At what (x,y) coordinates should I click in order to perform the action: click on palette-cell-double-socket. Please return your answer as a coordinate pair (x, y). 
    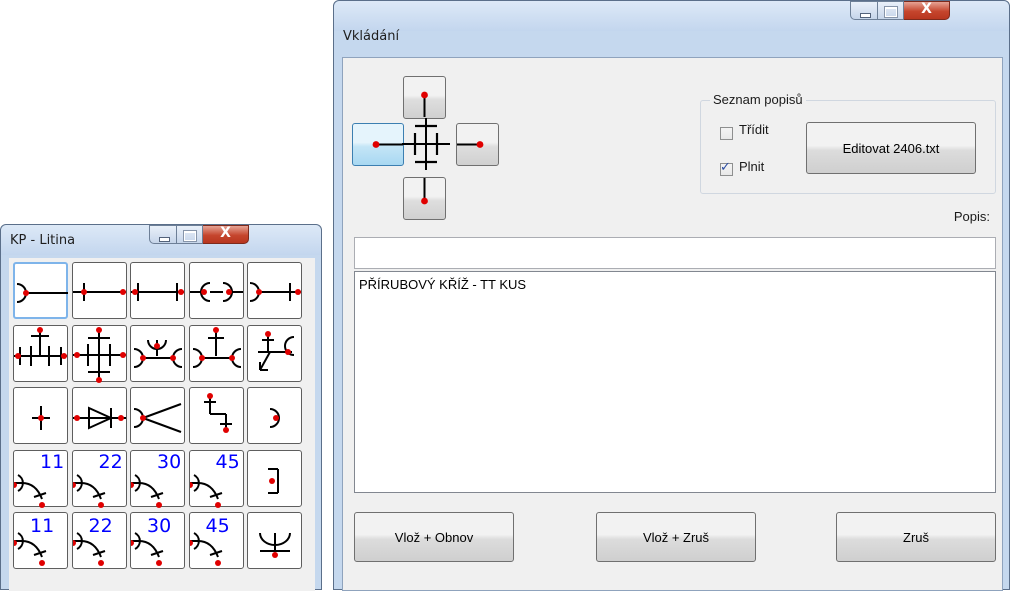
    Looking at the image, I should click on (216, 290).